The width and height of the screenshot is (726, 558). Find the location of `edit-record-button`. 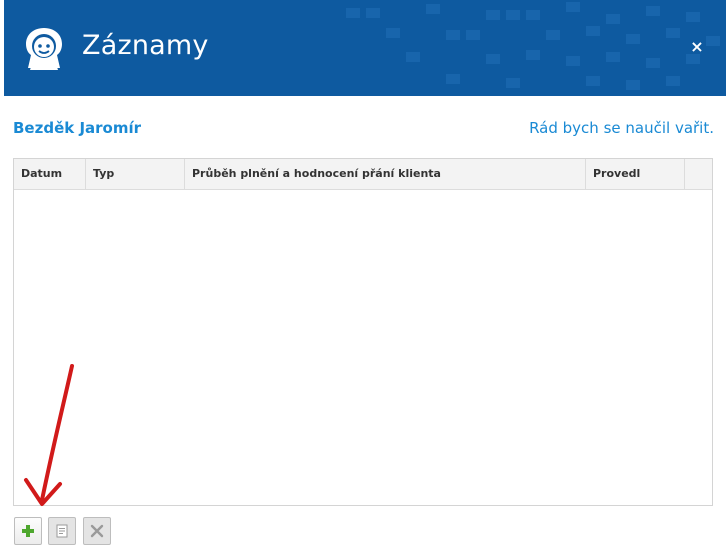

edit-record-button is located at coordinates (62, 531).